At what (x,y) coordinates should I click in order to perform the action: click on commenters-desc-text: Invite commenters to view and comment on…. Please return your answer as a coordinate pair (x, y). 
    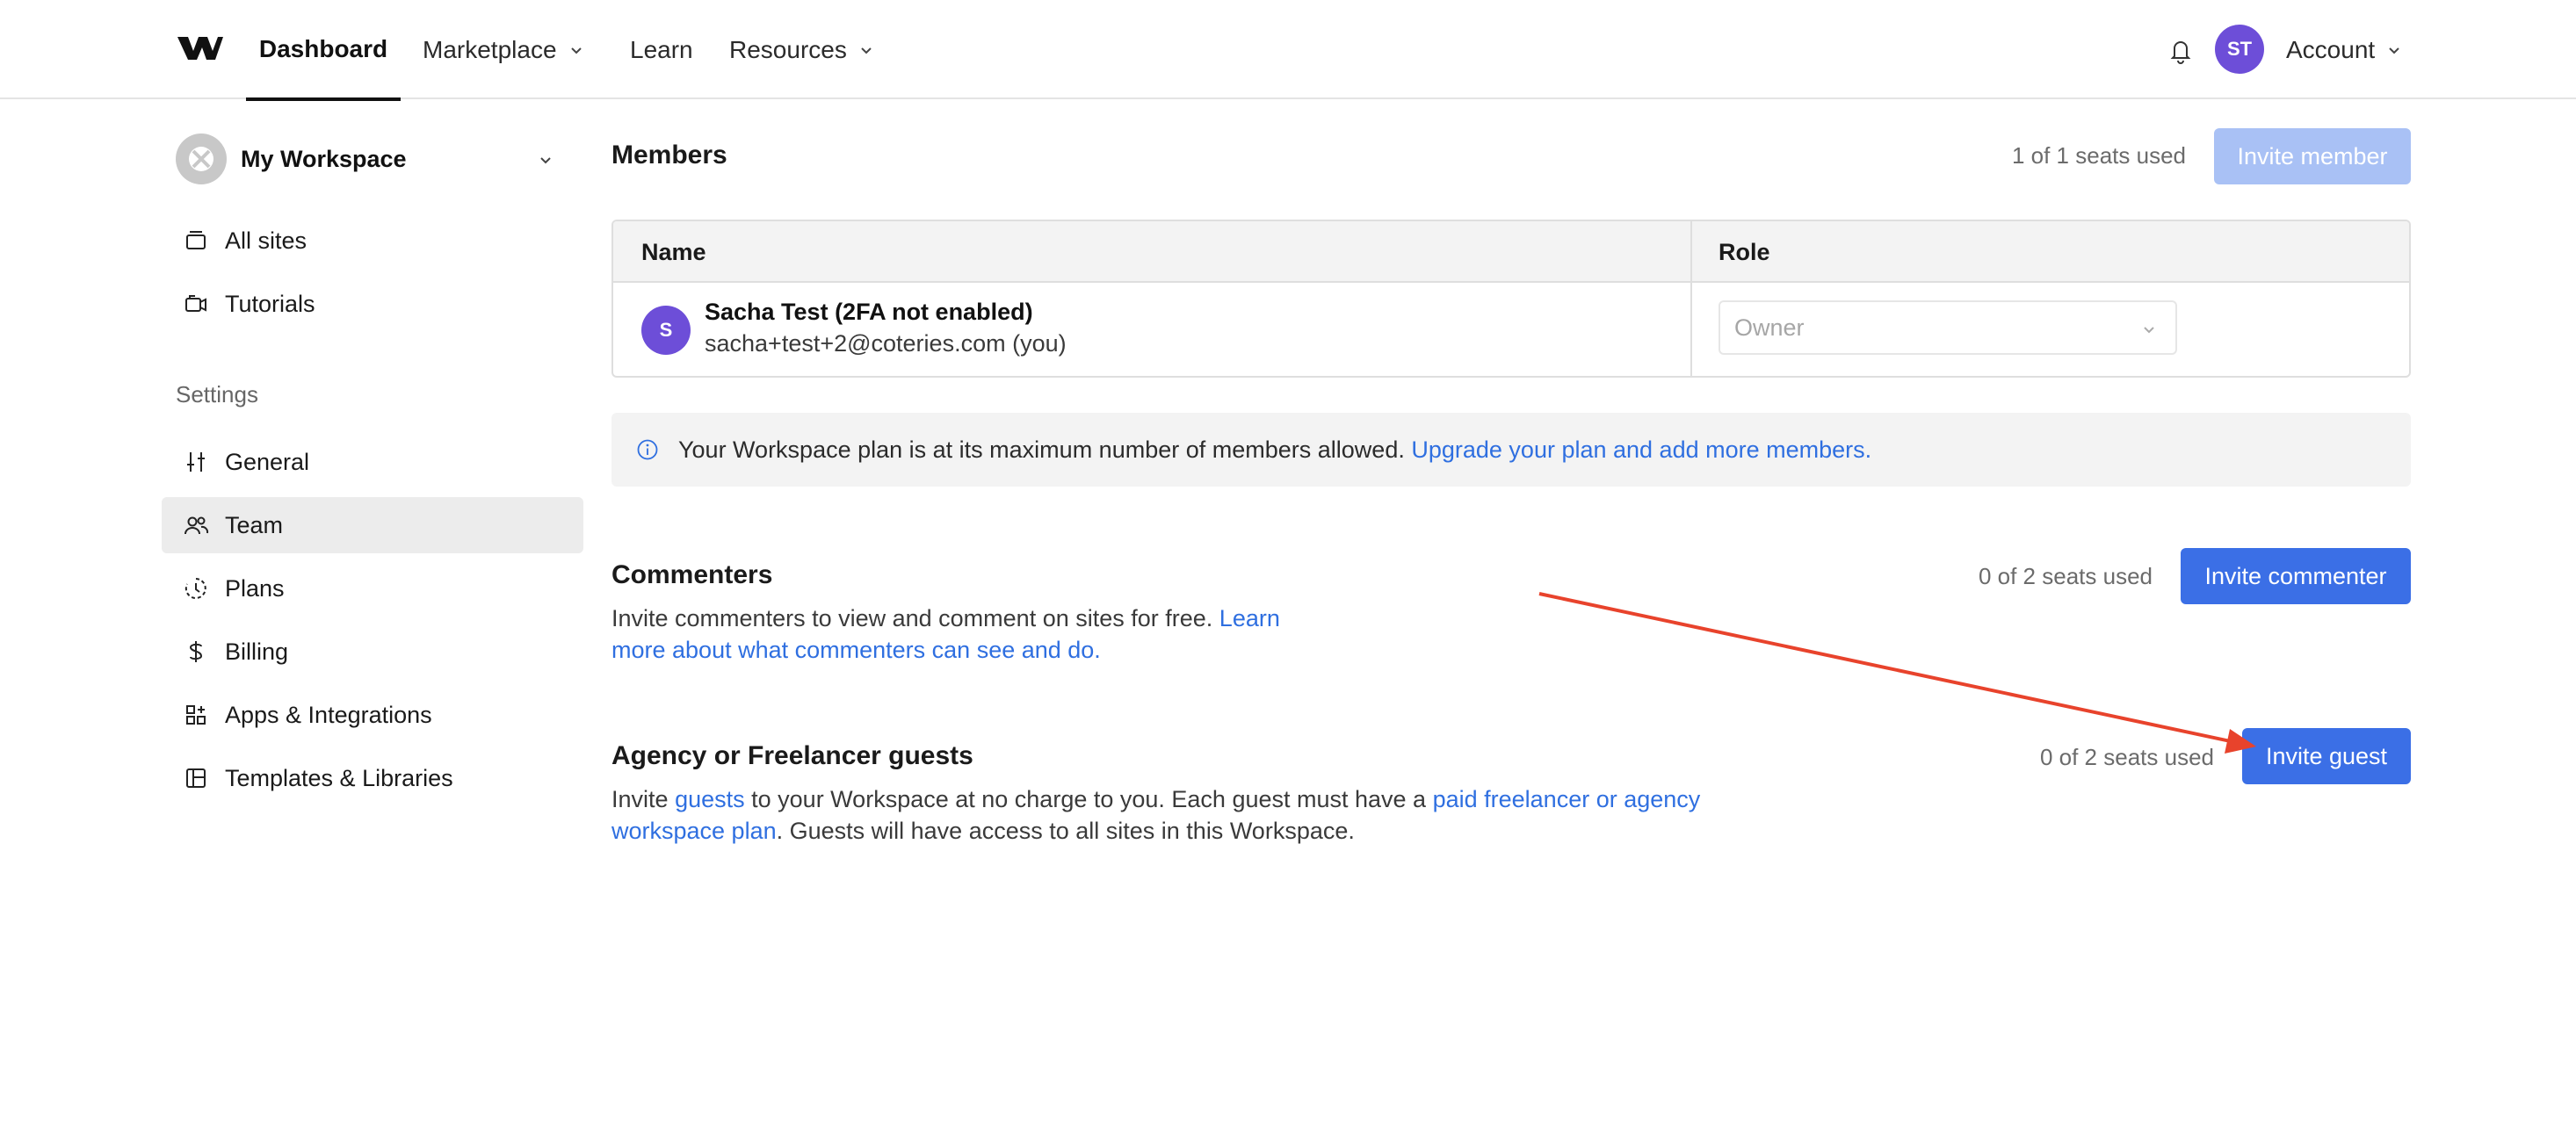
    Looking at the image, I should click on (912, 618).